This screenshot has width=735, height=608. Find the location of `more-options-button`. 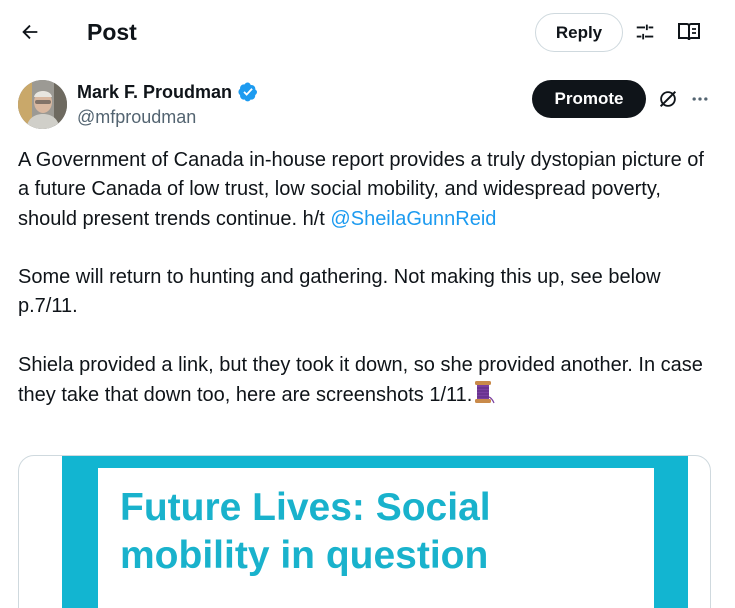

more-options-button is located at coordinates (700, 99).